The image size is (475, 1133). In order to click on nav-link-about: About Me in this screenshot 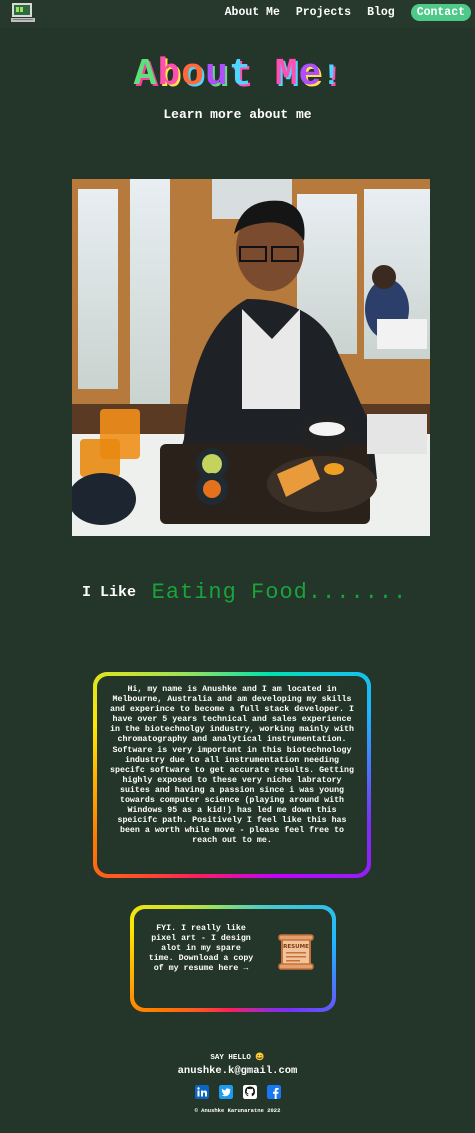, I will do `click(252, 12)`.